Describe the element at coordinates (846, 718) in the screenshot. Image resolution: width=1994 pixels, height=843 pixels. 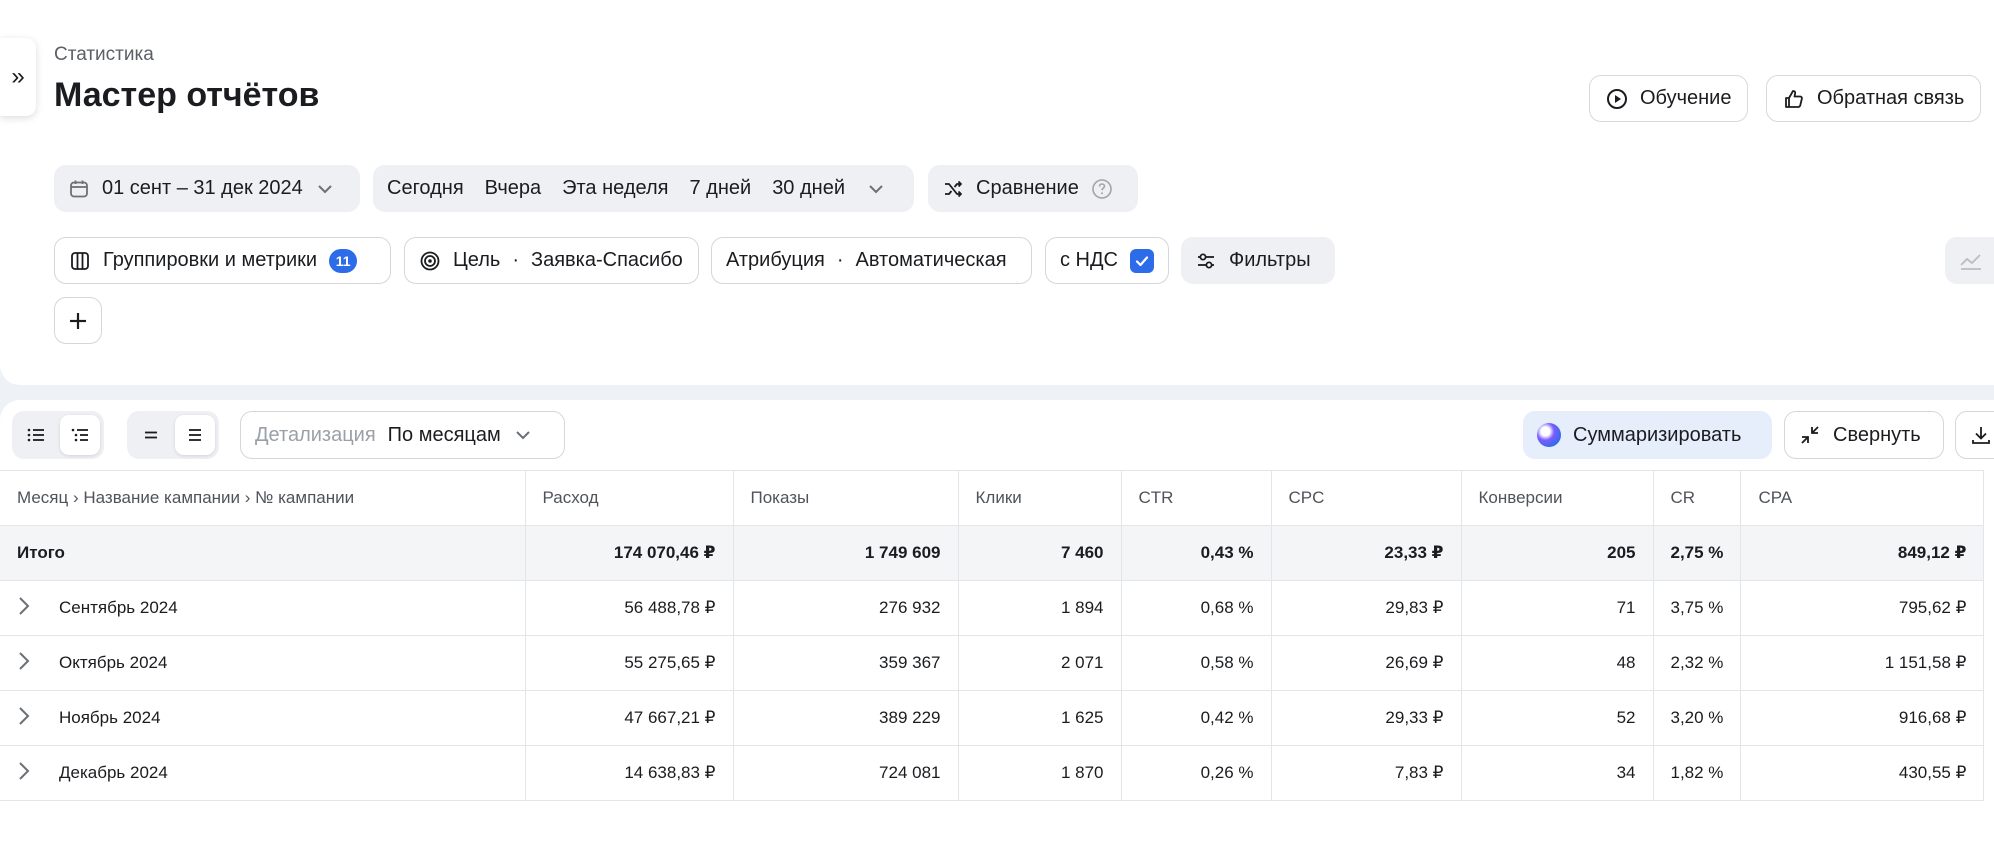
I see `table-cell: 389 229` at that location.